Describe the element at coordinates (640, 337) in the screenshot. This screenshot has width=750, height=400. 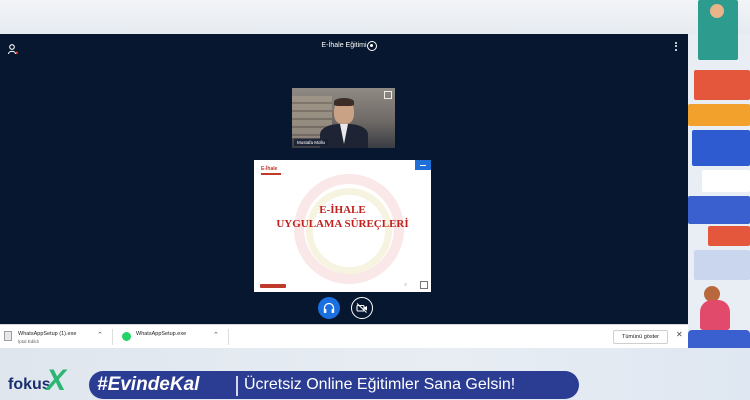
I see `show-all-button: Tümünü göster` at that location.